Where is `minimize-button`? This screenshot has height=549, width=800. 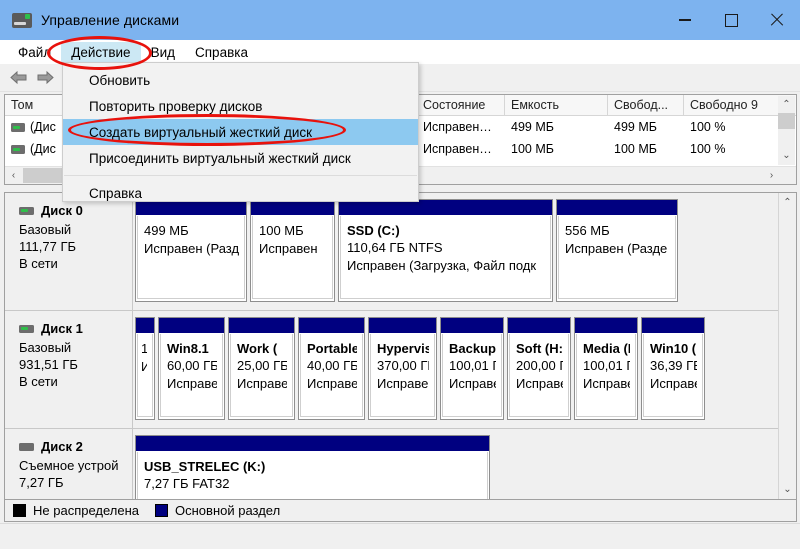 minimize-button is located at coordinates (685, 20).